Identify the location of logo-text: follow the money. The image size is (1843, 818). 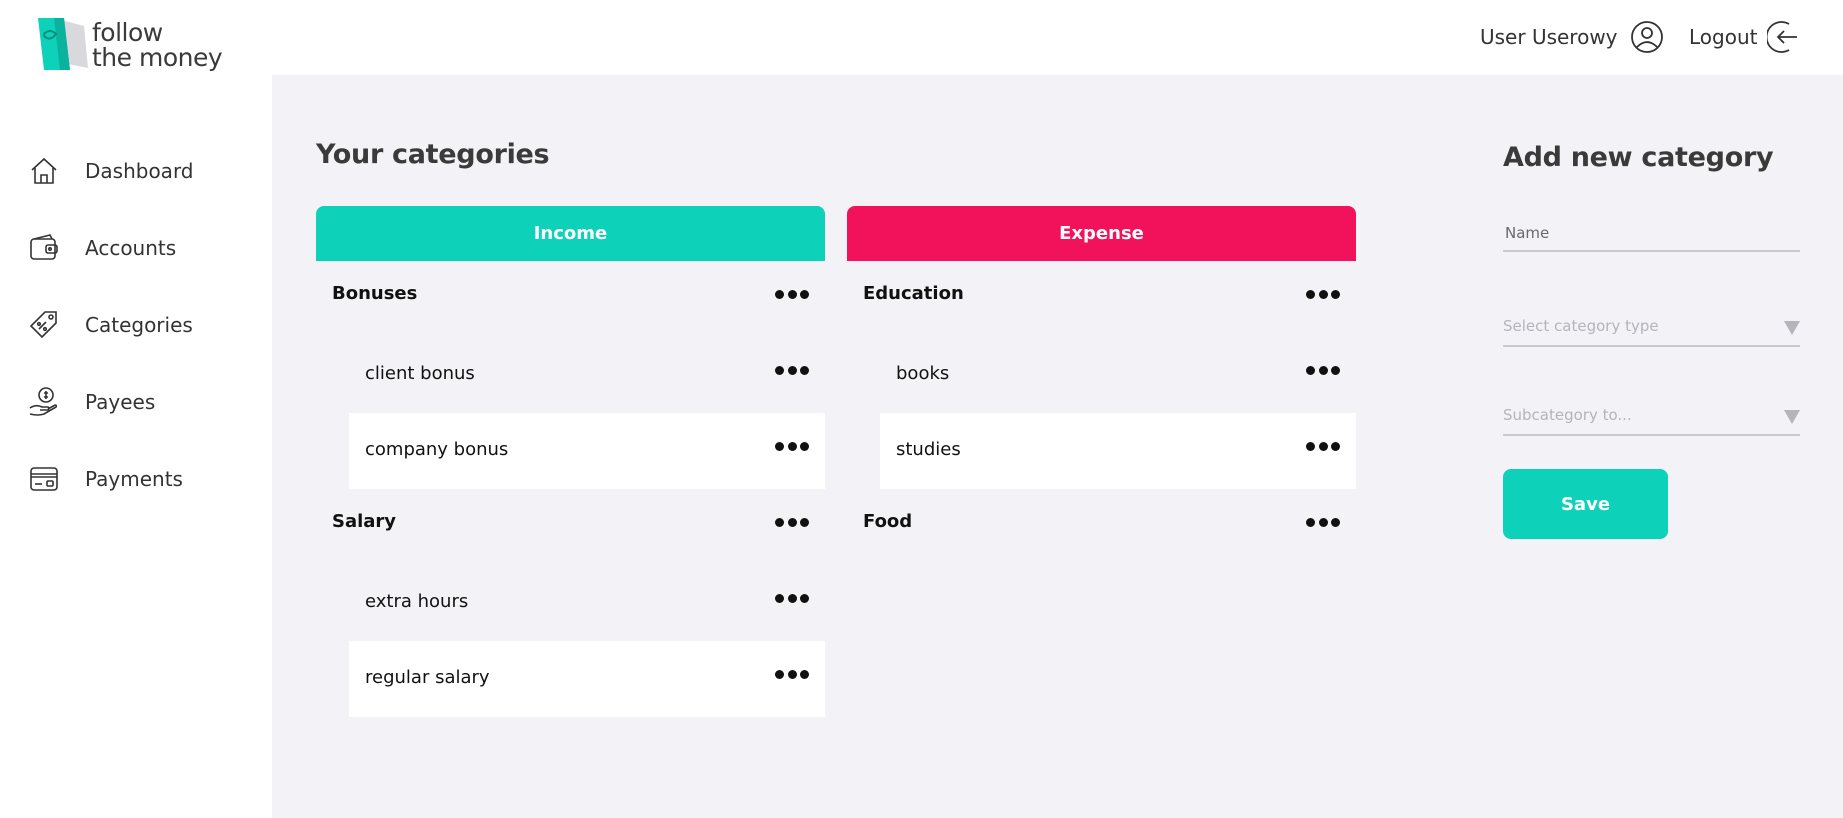
(157, 45).